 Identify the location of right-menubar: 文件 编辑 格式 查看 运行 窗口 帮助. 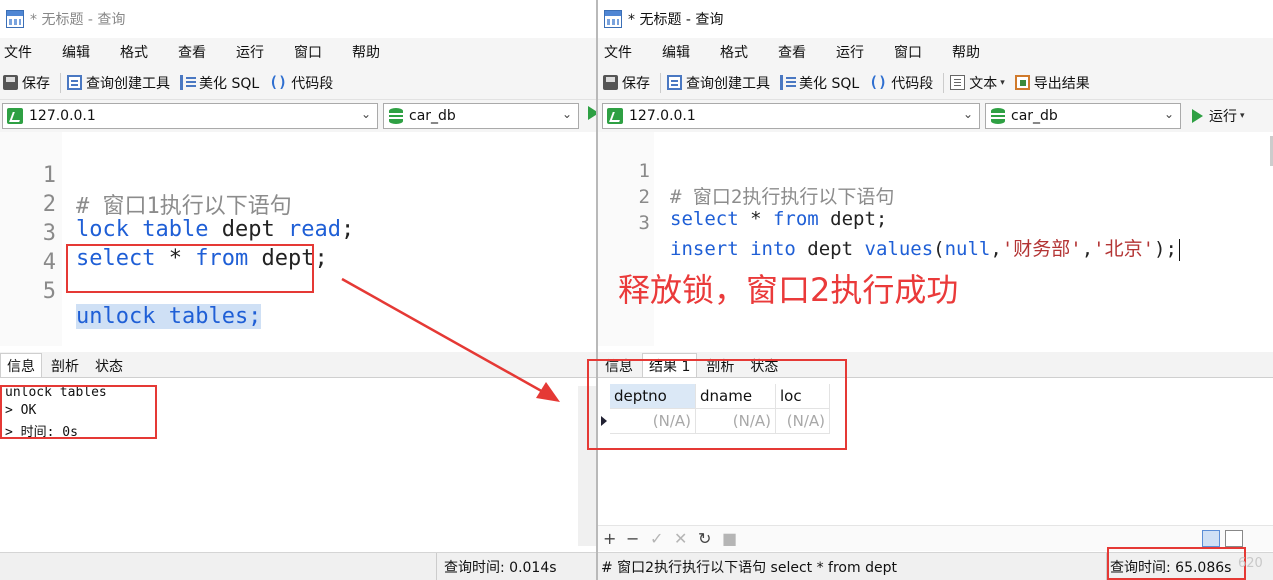
(935, 52).